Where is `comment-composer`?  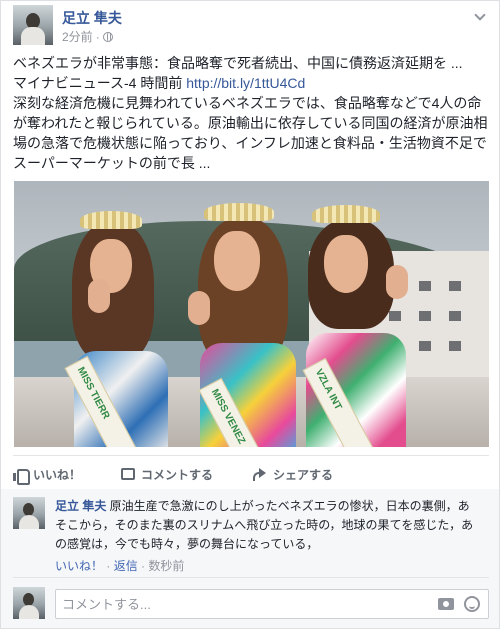
comment-composer is located at coordinates (272, 604).